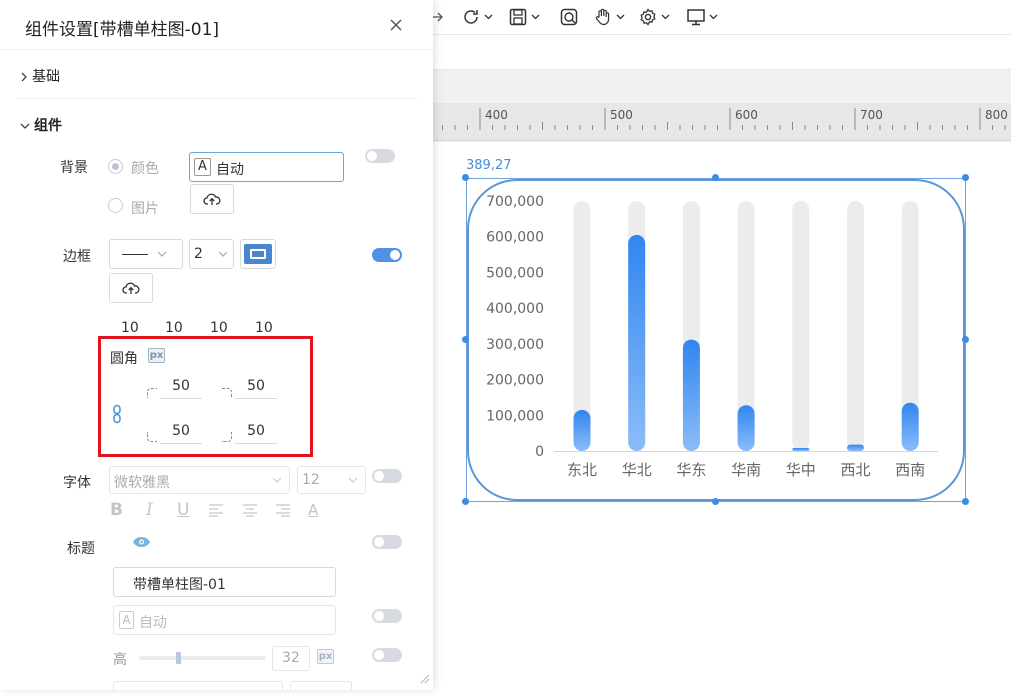 This screenshot has height=695, width=1011. Describe the element at coordinates (149, 510) in the screenshot. I see `italic-icon: I` at that location.